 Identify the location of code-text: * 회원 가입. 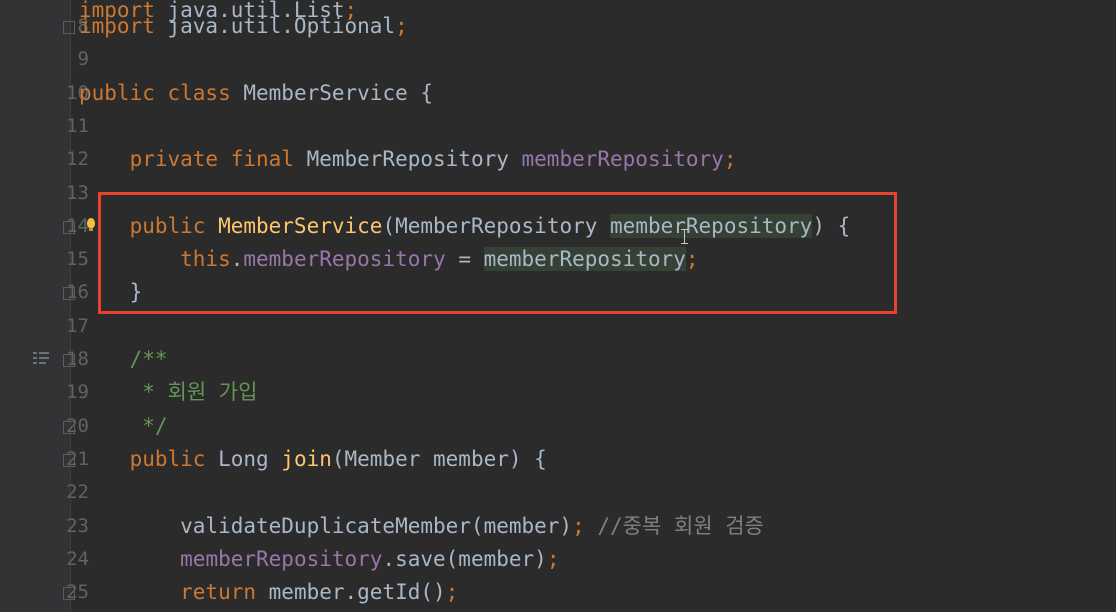
(168, 392).